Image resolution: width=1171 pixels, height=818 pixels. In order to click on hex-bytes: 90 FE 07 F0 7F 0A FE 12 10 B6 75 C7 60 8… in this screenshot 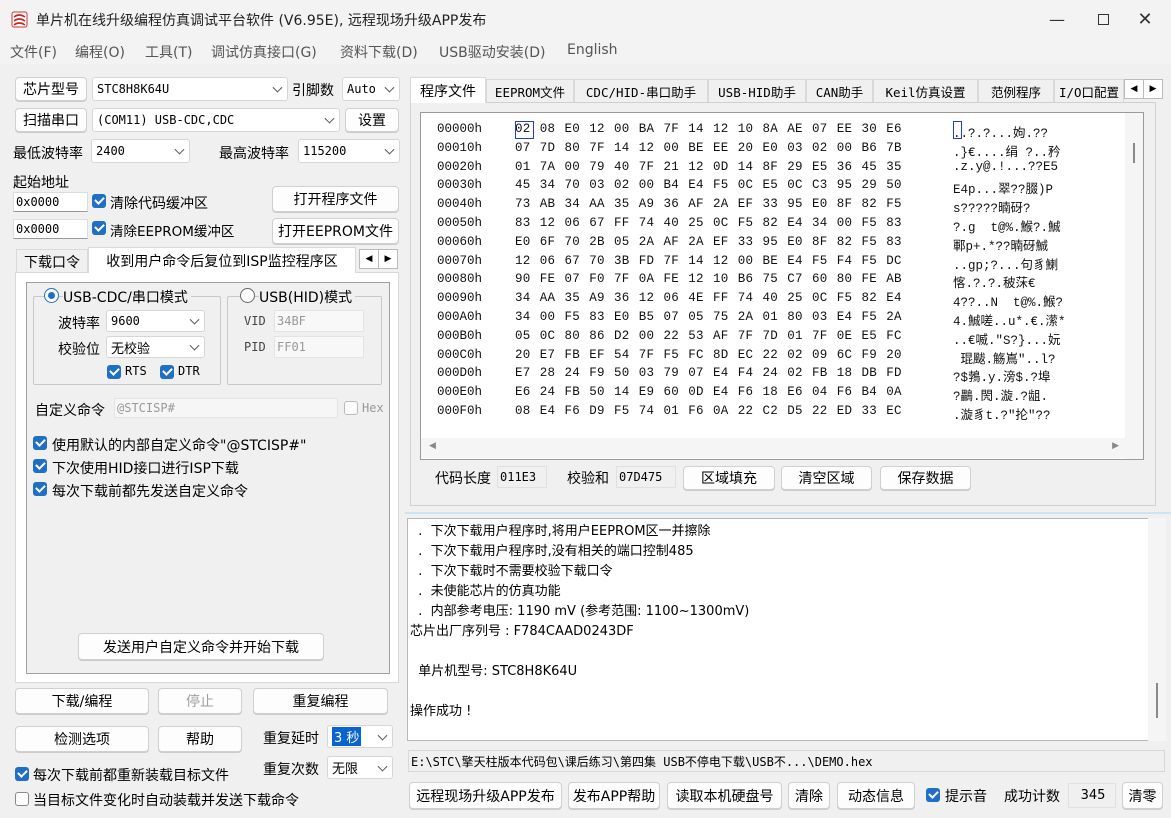, I will do `click(708, 279)`.